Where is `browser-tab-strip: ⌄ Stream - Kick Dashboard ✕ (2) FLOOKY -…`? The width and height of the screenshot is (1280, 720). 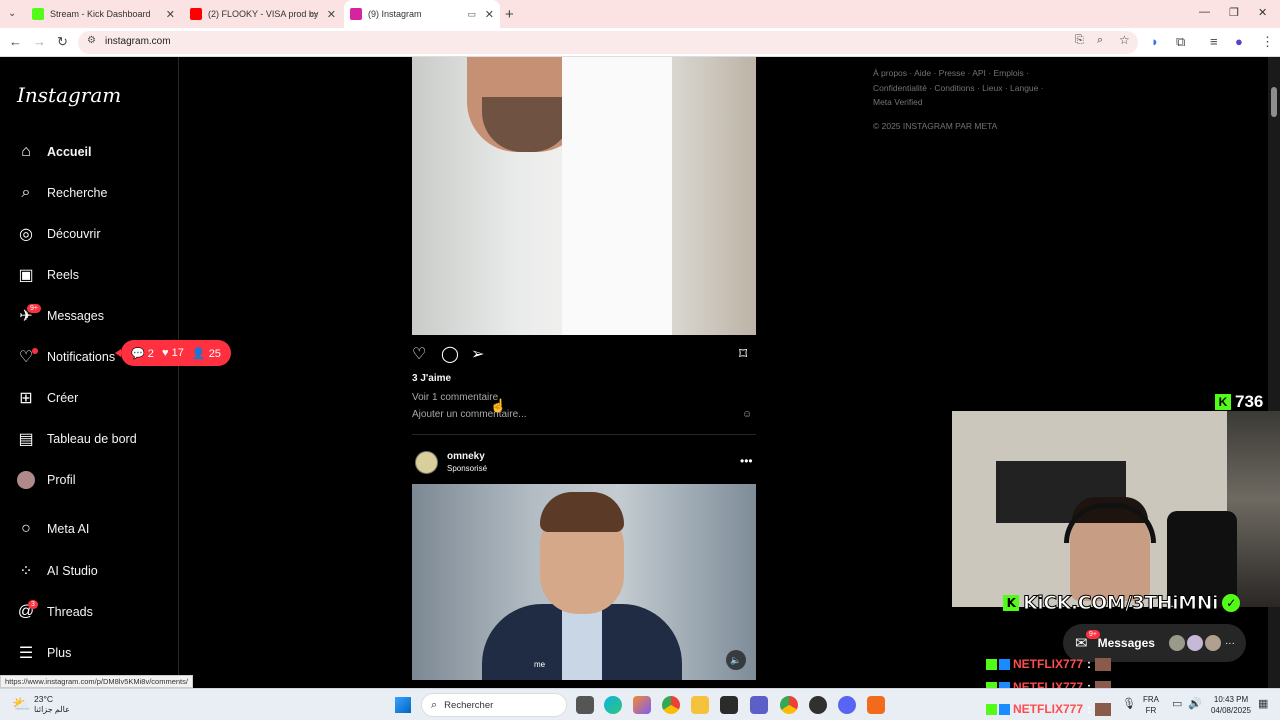 browser-tab-strip: ⌄ Stream - Kick Dashboard ✕ (2) FLOOKY -… is located at coordinates (640, 14).